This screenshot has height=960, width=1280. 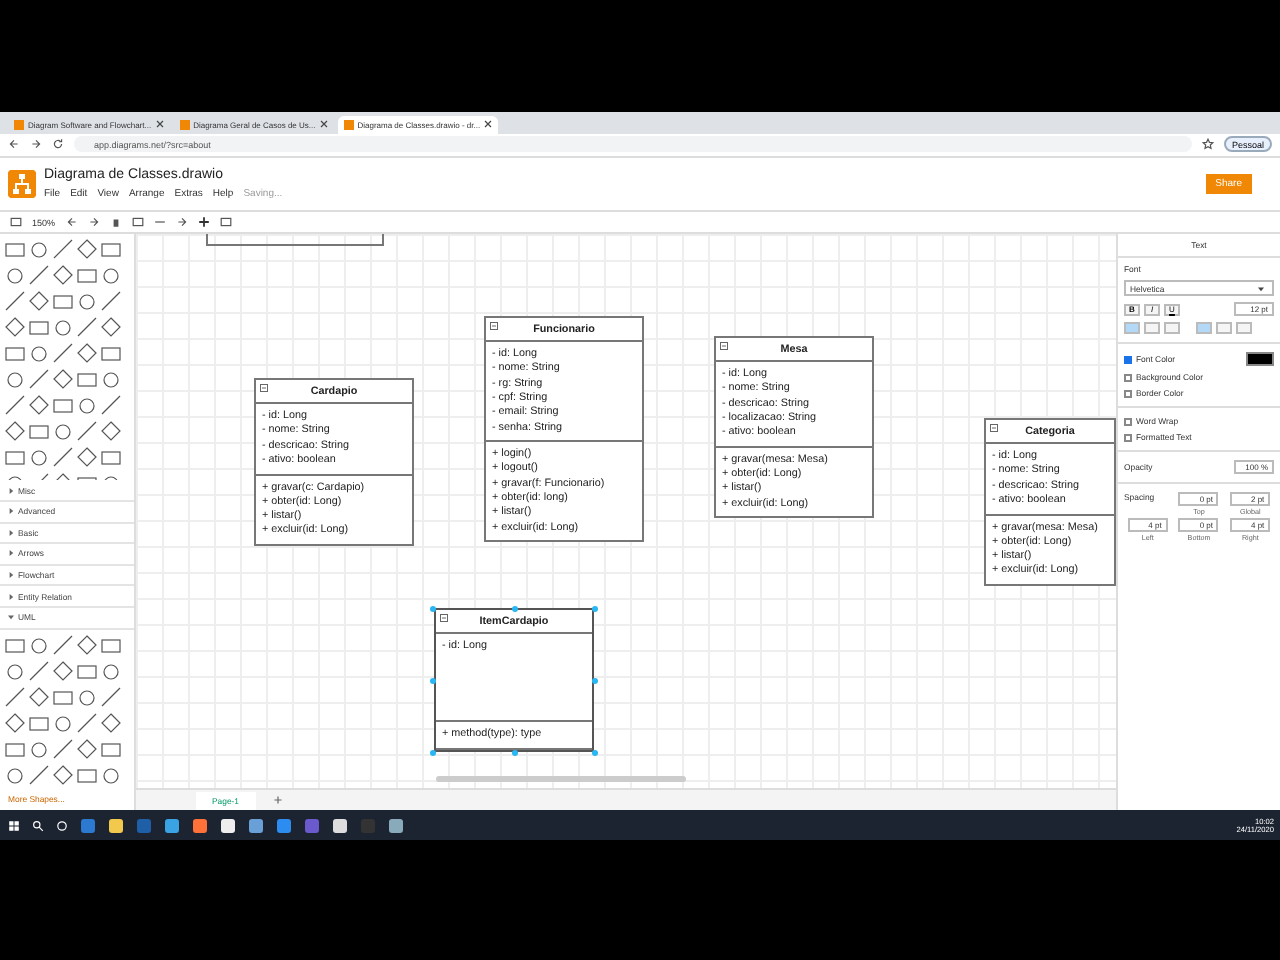 What do you see at coordinates (14, 144) in the screenshot?
I see `back-icon` at bounding box center [14, 144].